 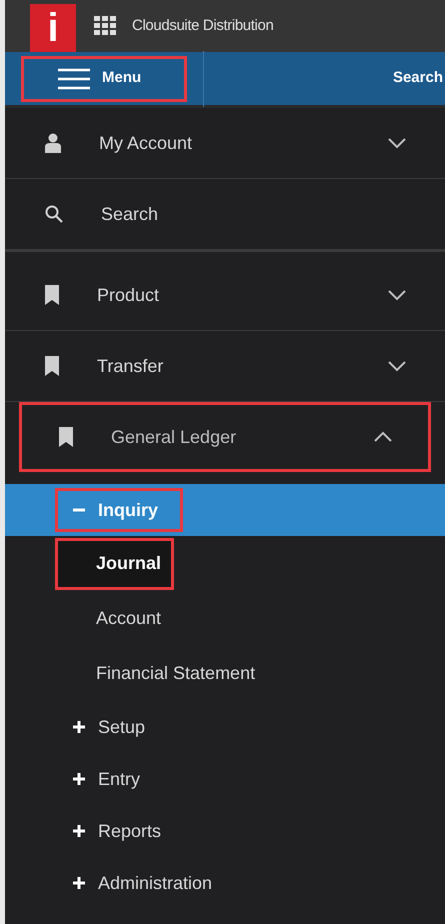 What do you see at coordinates (53, 28) in the screenshot?
I see `app-logo: i` at bounding box center [53, 28].